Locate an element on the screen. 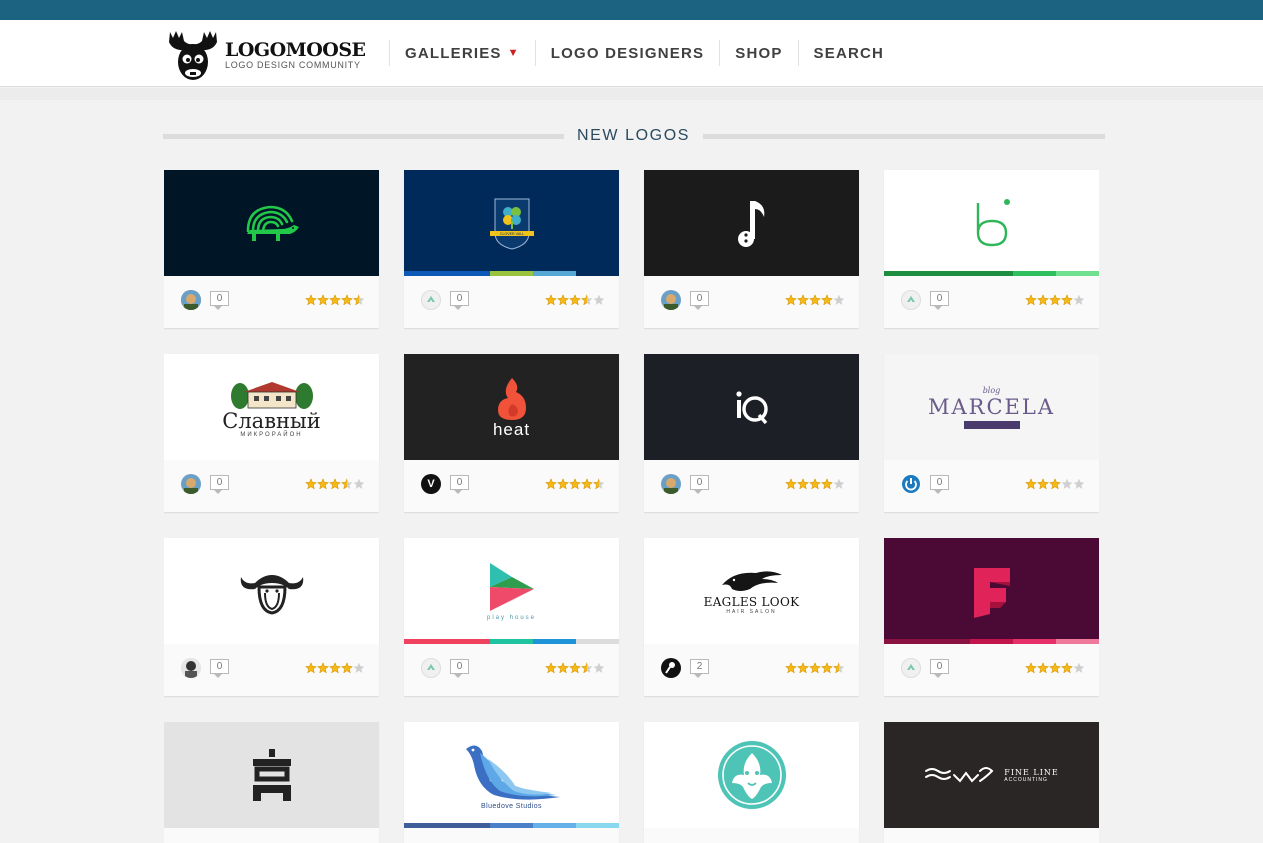  comment-count: 2 is located at coordinates (699, 668).